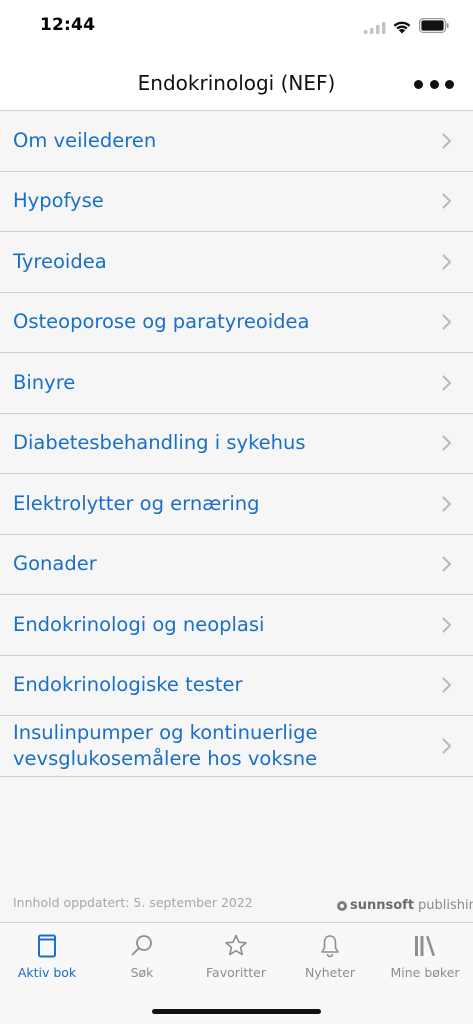  I want to click on brand-suffix: publishing, so click(445, 905).